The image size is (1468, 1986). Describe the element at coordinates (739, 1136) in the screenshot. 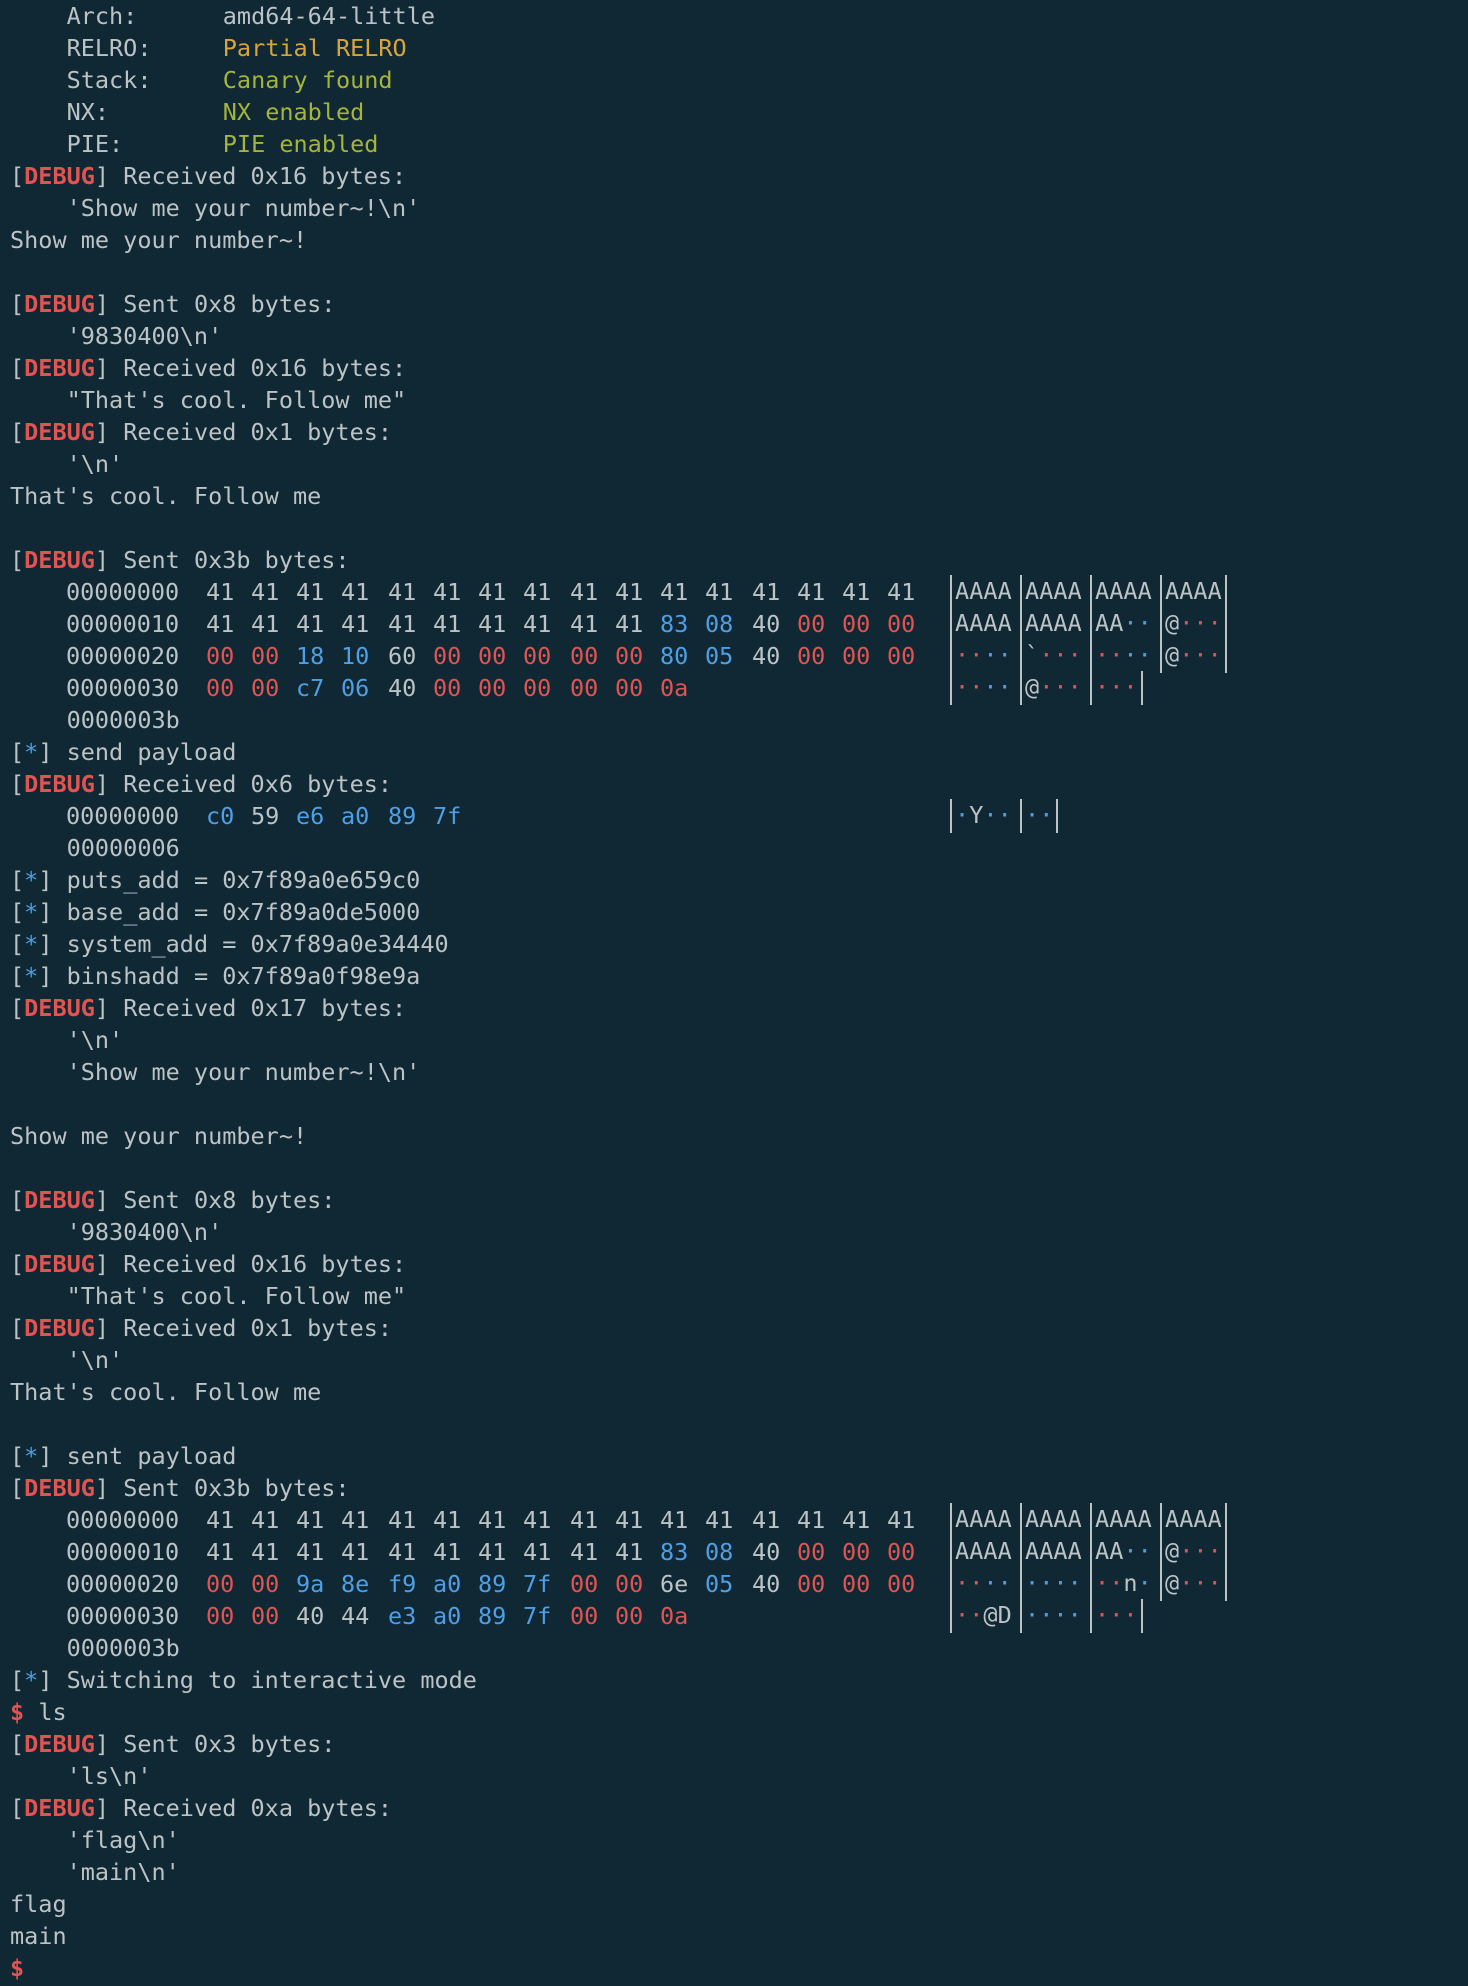

I see `output-line: Show me your number~!` at that location.